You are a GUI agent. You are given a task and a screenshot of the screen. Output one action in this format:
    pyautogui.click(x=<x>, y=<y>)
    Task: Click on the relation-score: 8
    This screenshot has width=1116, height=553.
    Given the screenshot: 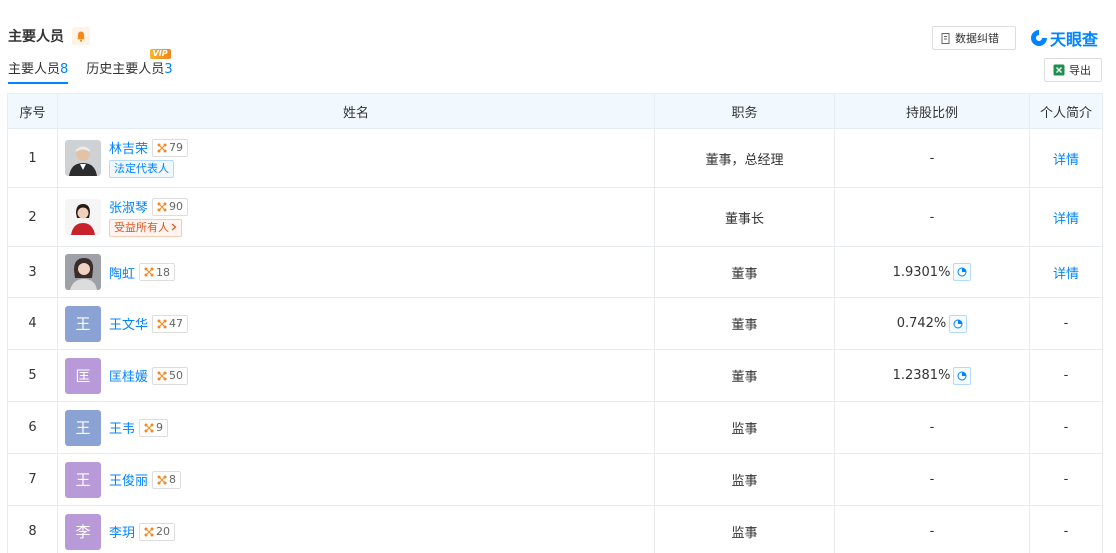 What is the action you would take?
    pyautogui.click(x=167, y=479)
    